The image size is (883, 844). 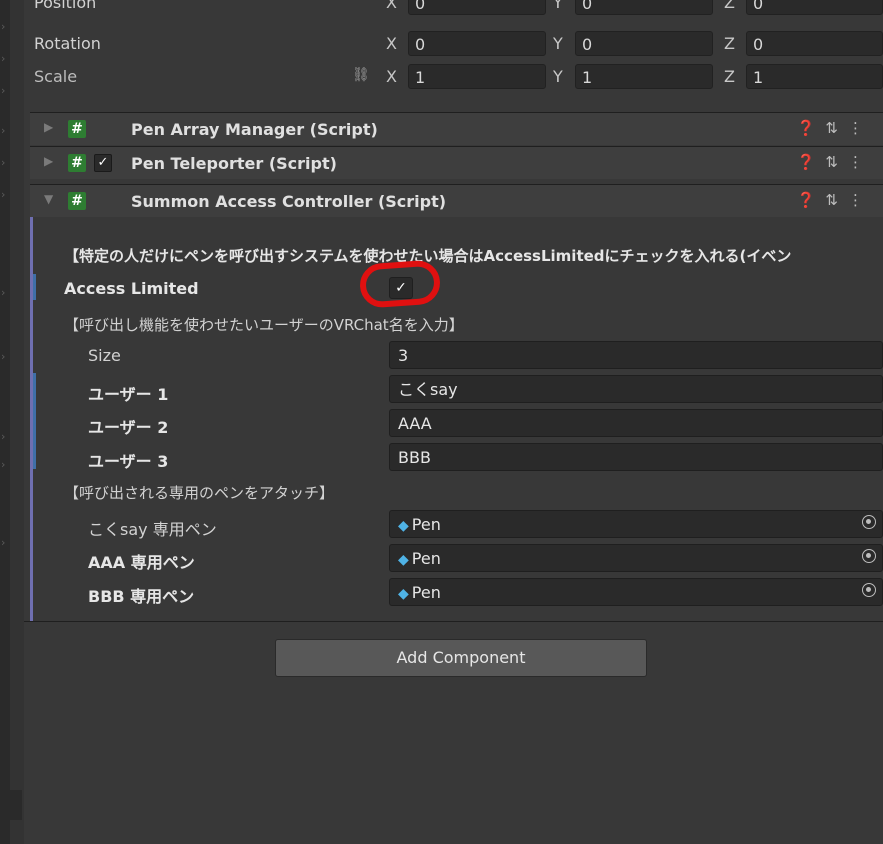 What do you see at coordinates (477, 43) in the screenshot?
I see `rotation-x-field: 0` at bounding box center [477, 43].